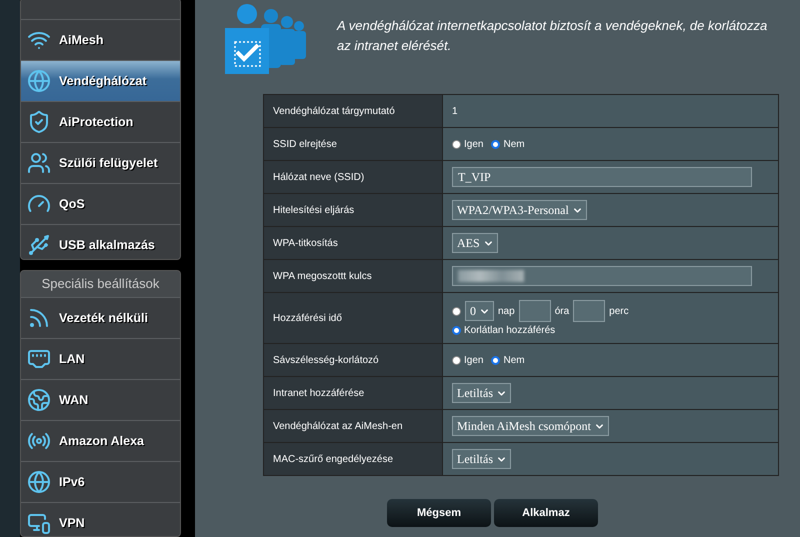 This screenshot has height=537, width=800. What do you see at coordinates (491, 276) in the screenshot?
I see `blurred-text` at bounding box center [491, 276].